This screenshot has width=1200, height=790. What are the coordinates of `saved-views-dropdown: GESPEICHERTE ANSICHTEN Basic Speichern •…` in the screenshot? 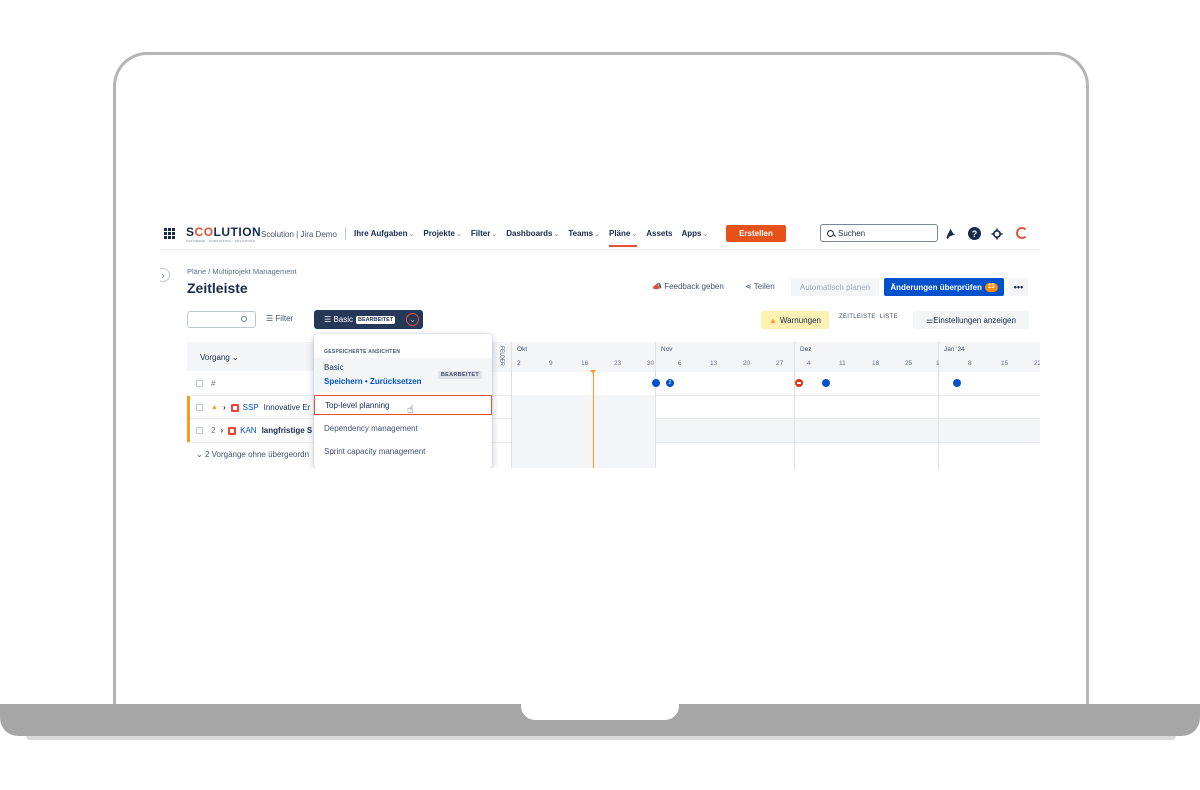 It's located at (403, 401).